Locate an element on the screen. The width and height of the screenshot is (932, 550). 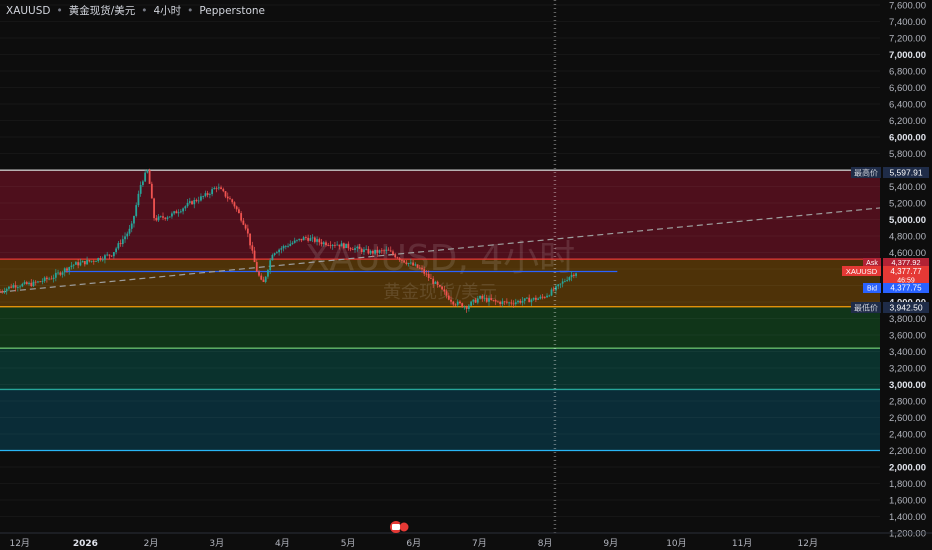
symbol-header: XAUUSD • 黄金现货/美元 • 4小时 • Pepperstone is located at coordinates (138, 10).